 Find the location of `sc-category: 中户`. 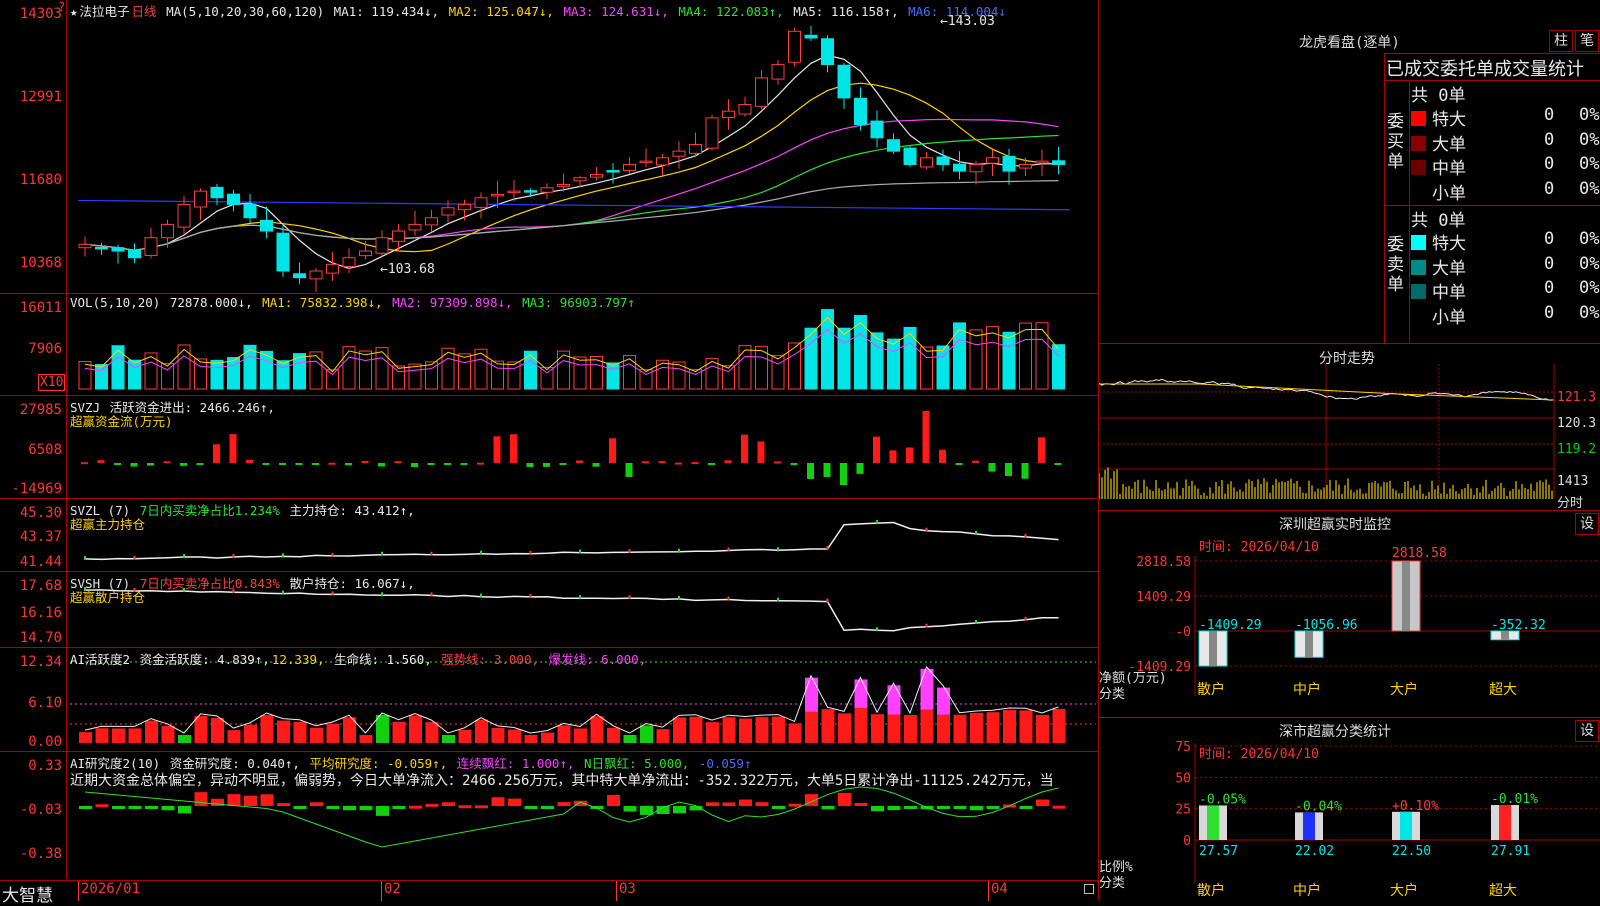

sc-category: 中户 is located at coordinates (1307, 890).